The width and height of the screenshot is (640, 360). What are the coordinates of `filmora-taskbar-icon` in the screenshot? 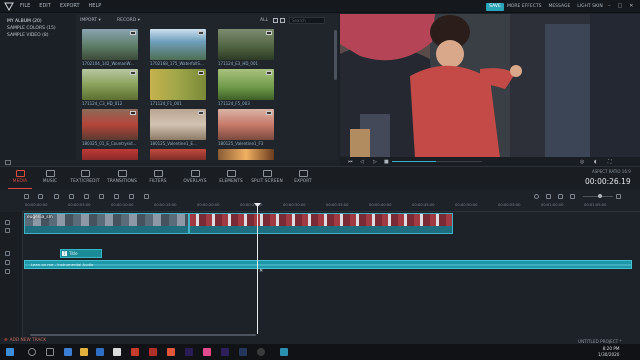 It's located at (284, 352).